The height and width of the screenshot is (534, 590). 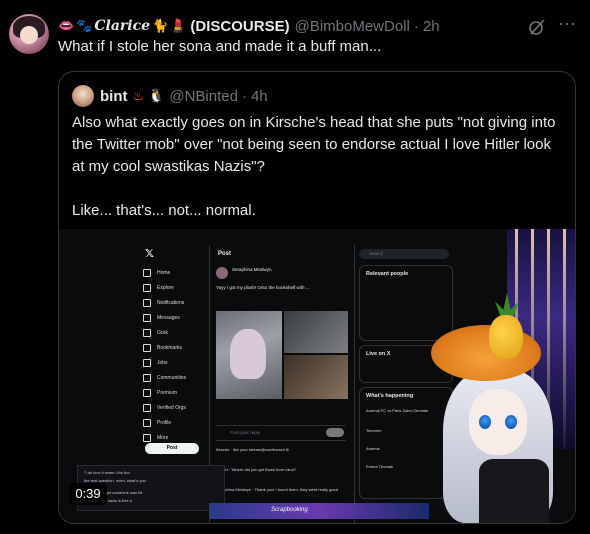 I want to click on sidebar-label: Notifications, so click(x=171, y=303).